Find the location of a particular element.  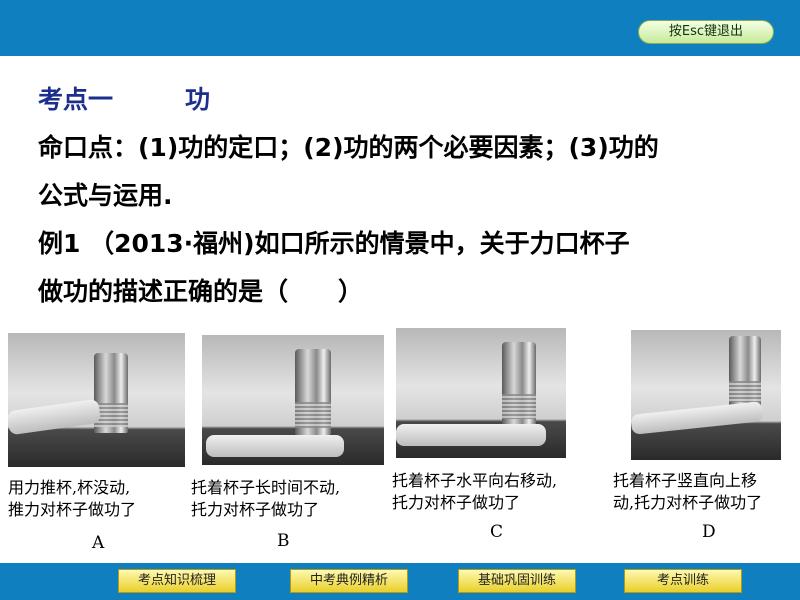

section-title-number: 考点一 is located at coordinates (76, 99).